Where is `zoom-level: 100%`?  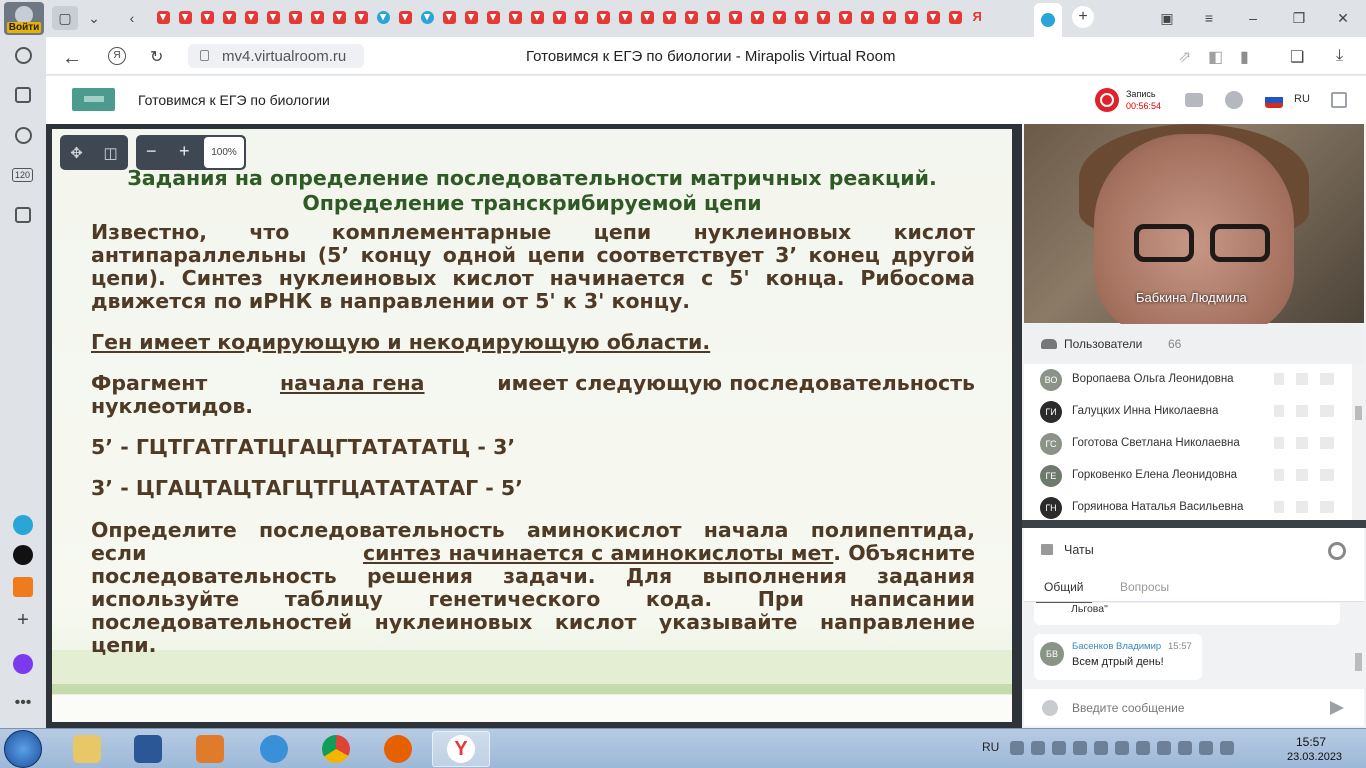 zoom-level: 100% is located at coordinates (224, 152).